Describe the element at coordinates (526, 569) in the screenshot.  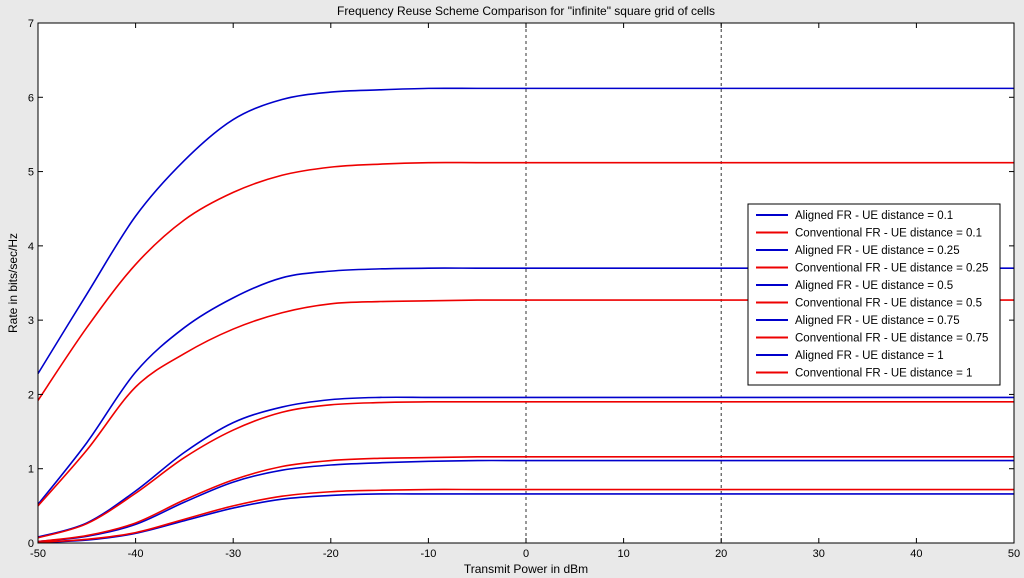
I see `x-axis-label: Transmit Power in dBm` at that location.